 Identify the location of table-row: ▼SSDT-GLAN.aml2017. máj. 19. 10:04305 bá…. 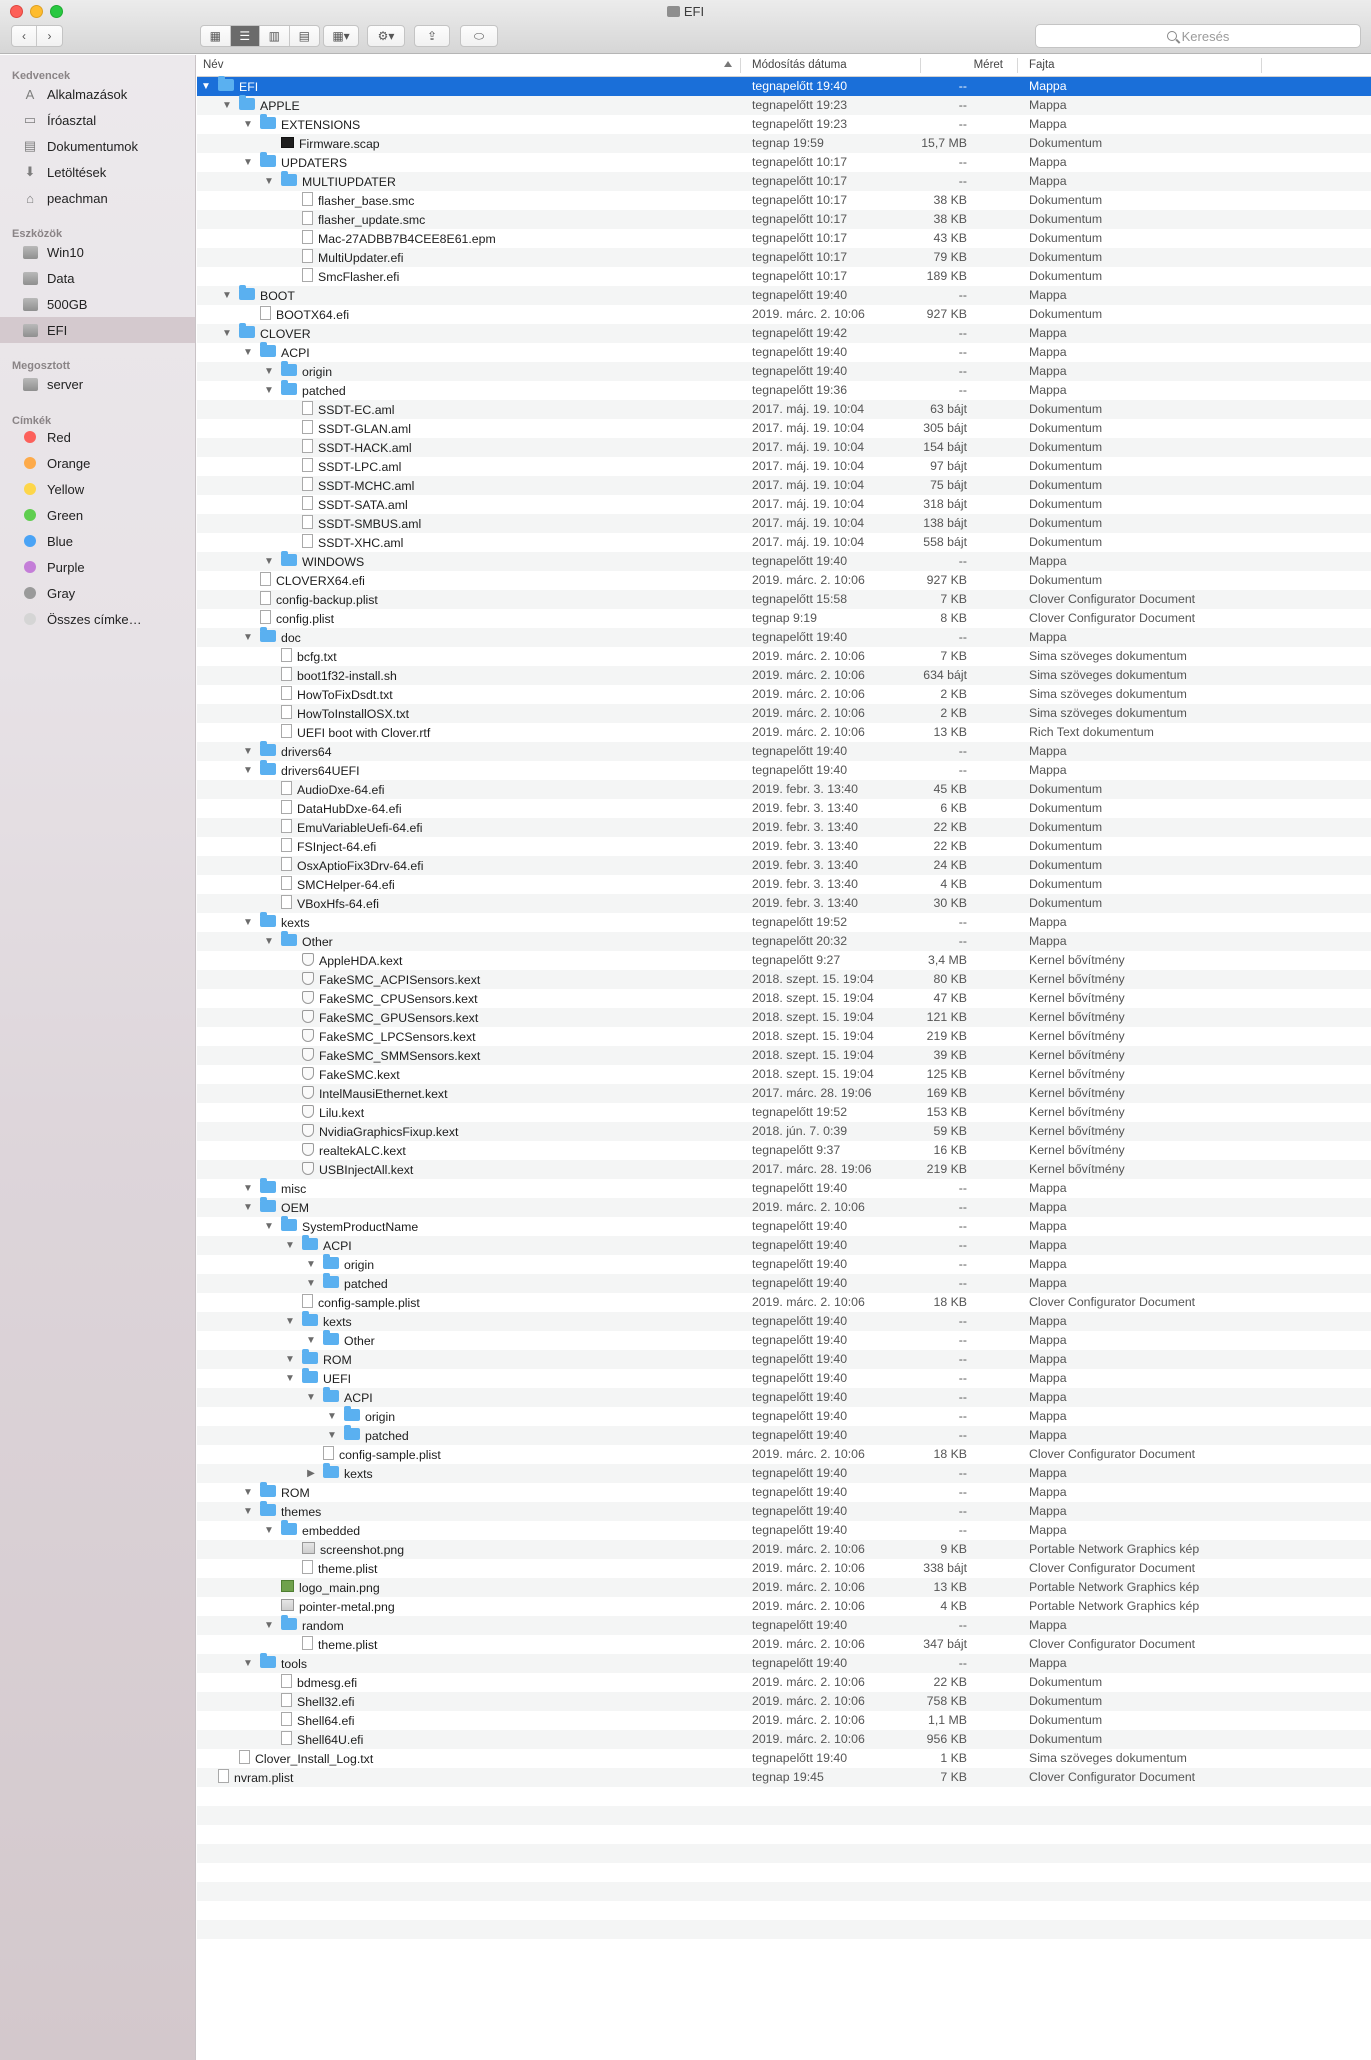
(784, 428).